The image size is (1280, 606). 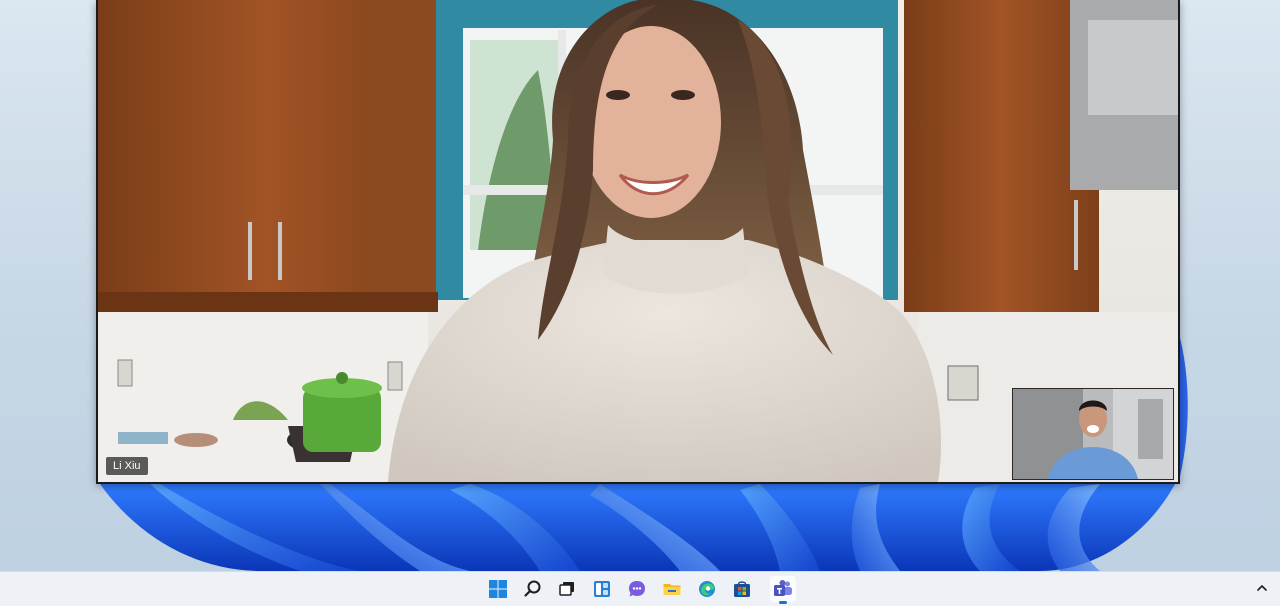 What do you see at coordinates (783, 602) in the screenshot?
I see `active-app-indicator` at bounding box center [783, 602].